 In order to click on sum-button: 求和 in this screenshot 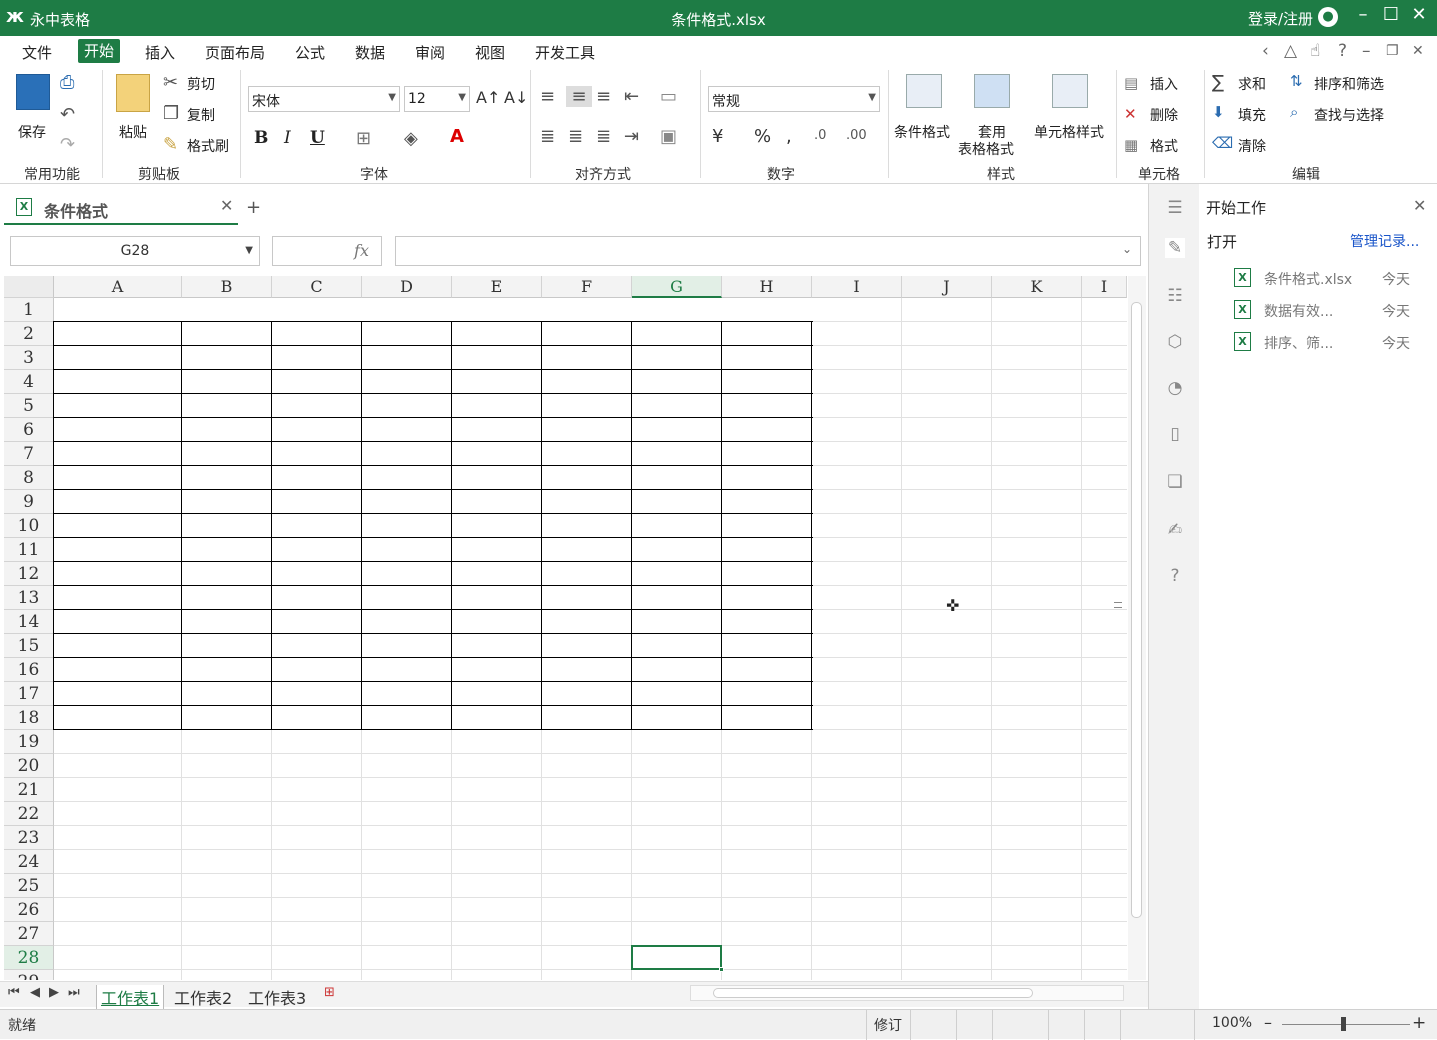, I will do `click(1252, 84)`.